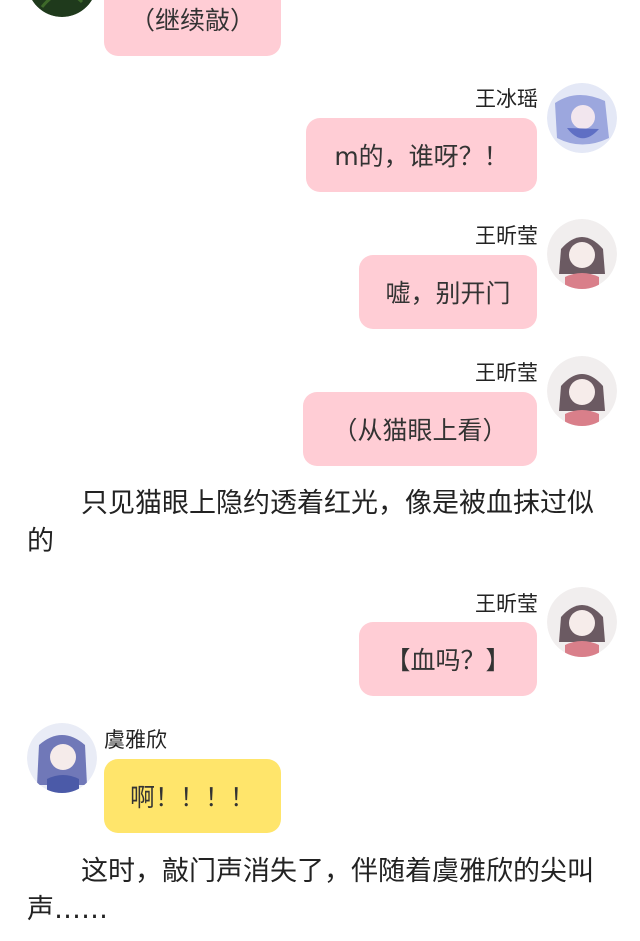 This screenshot has width=640, height=941. Describe the element at coordinates (135, 740) in the screenshot. I see `sender-name: 虞雅欣` at that location.